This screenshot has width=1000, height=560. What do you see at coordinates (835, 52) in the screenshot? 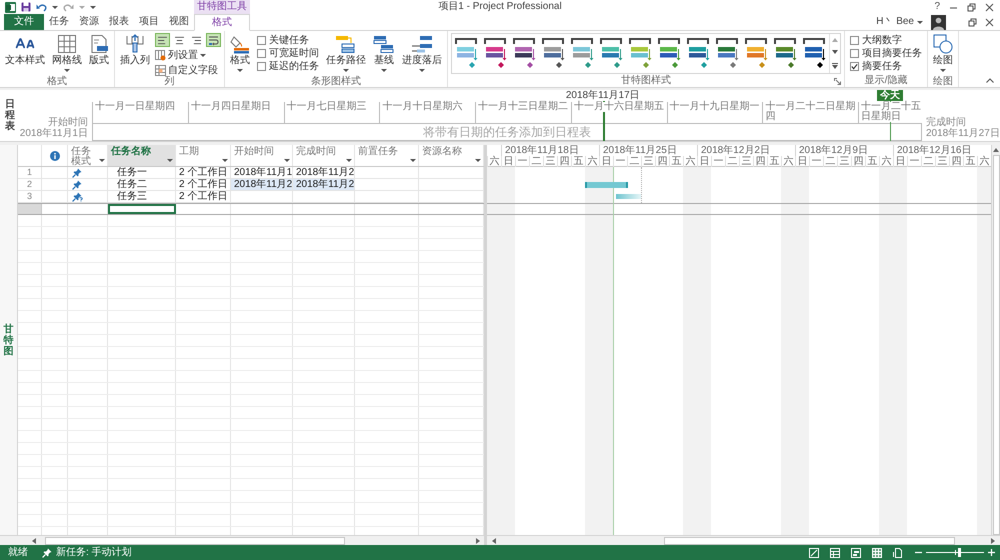
I see `scroll-down-icon` at bounding box center [835, 52].